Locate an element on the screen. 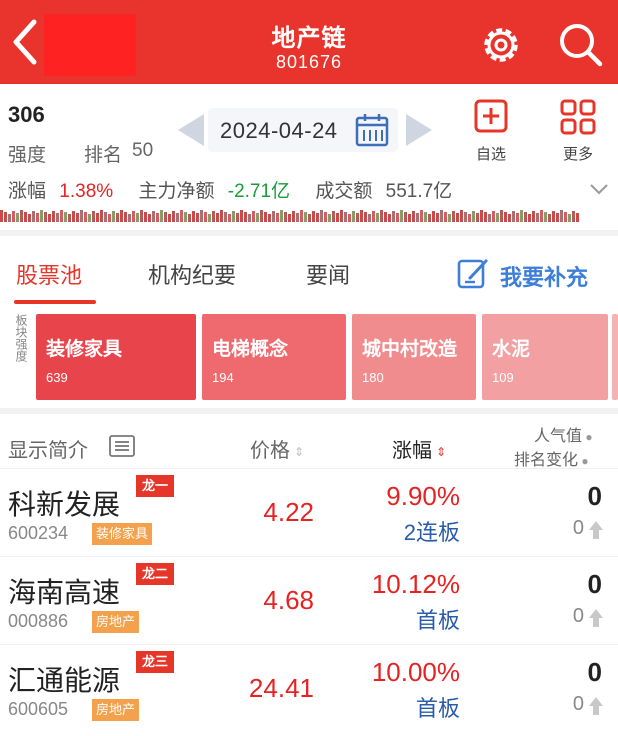 The height and width of the screenshot is (736, 618). stock-name: 汇通能源 is located at coordinates (64, 680).